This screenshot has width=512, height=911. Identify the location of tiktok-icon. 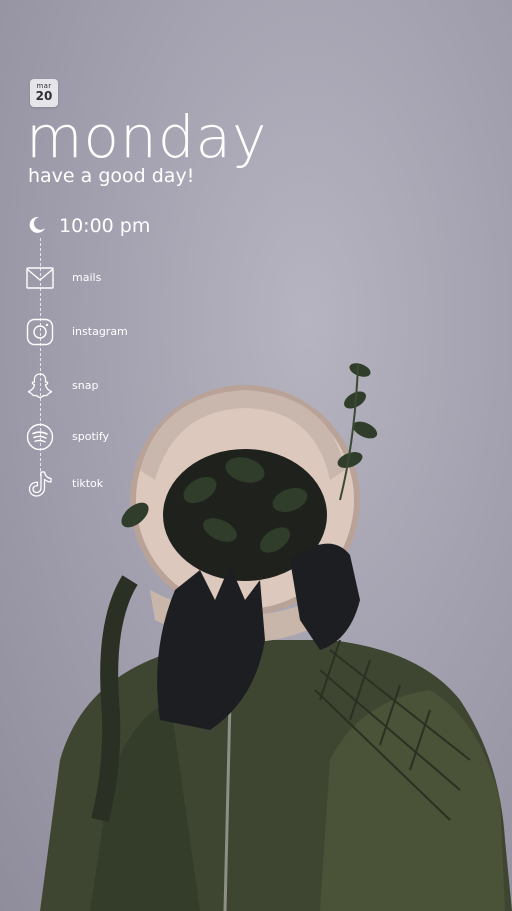
(40, 484).